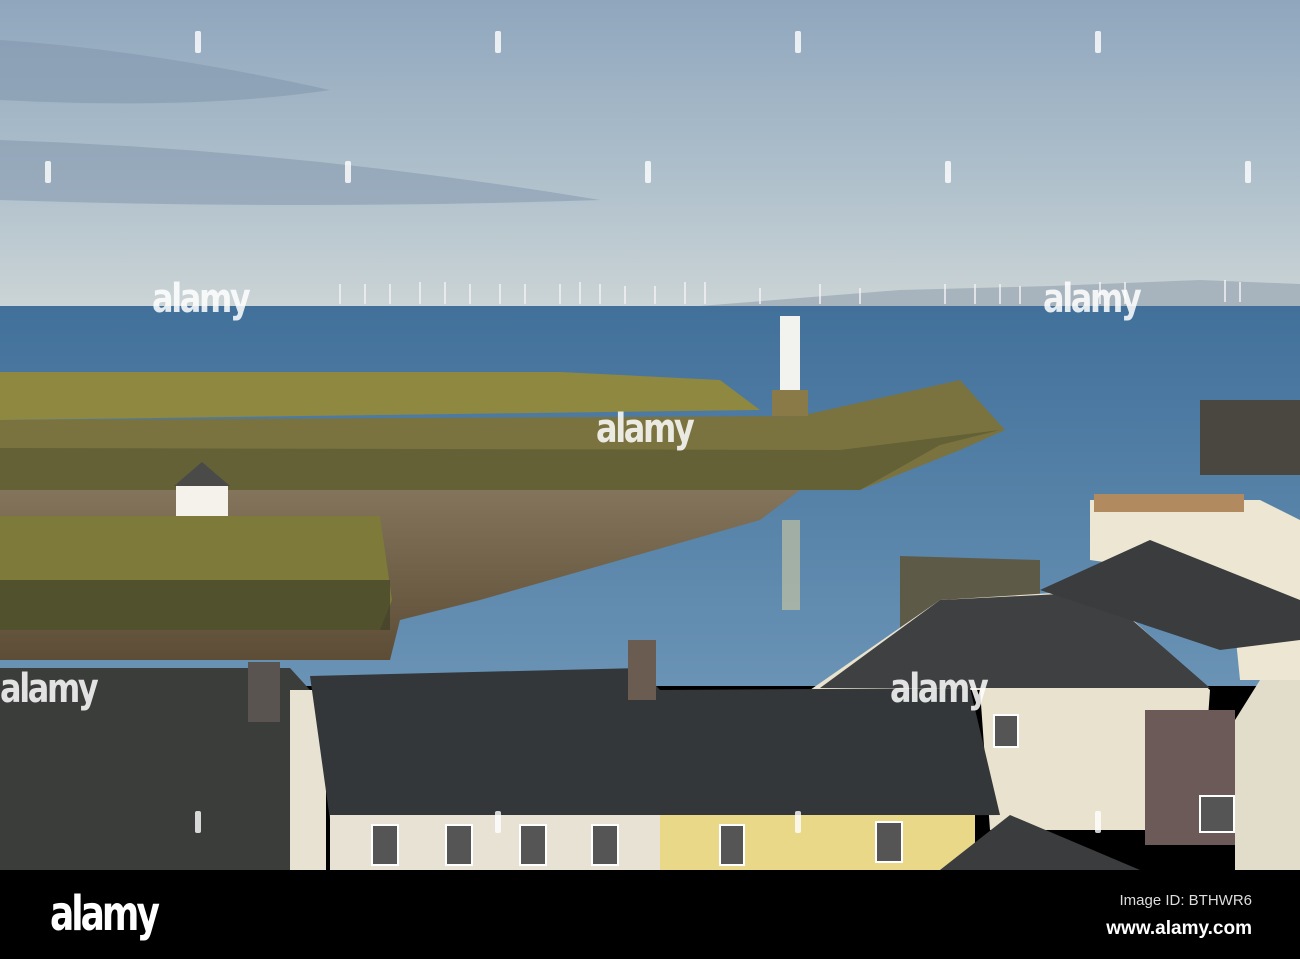  I want to click on inner-pier-base, so click(195, 605).